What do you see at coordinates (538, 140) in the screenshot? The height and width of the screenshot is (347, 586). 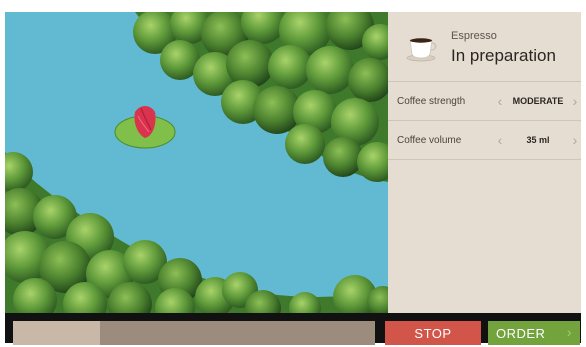 I see `setting-value: 35 ml` at bounding box center [538, 140].